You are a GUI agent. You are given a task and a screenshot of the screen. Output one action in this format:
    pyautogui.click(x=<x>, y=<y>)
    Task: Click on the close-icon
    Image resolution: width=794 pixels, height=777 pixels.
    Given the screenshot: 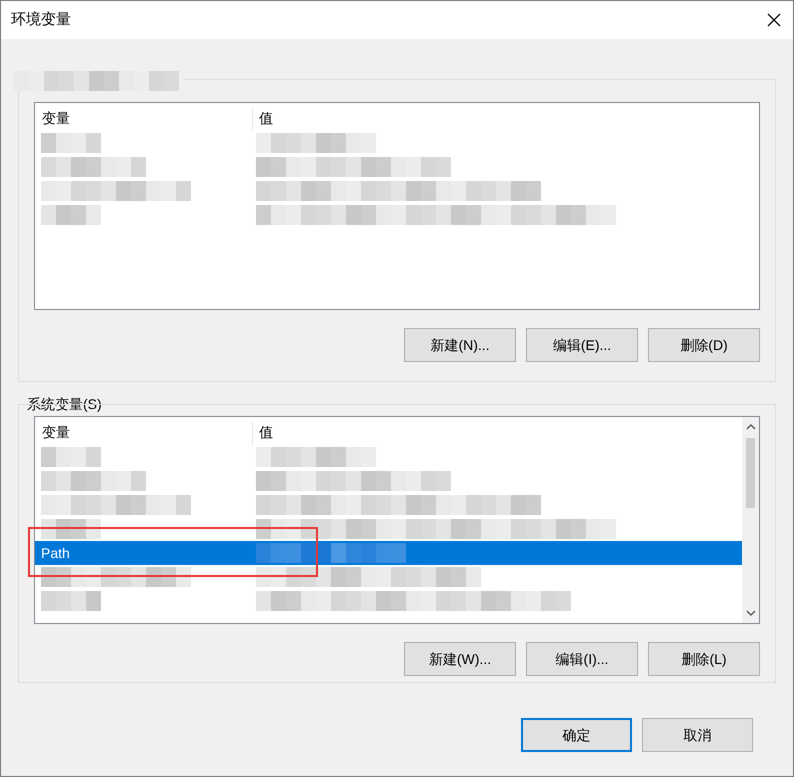 What is the action you would take?
    pyautogui.click(x=774, y=20)
    